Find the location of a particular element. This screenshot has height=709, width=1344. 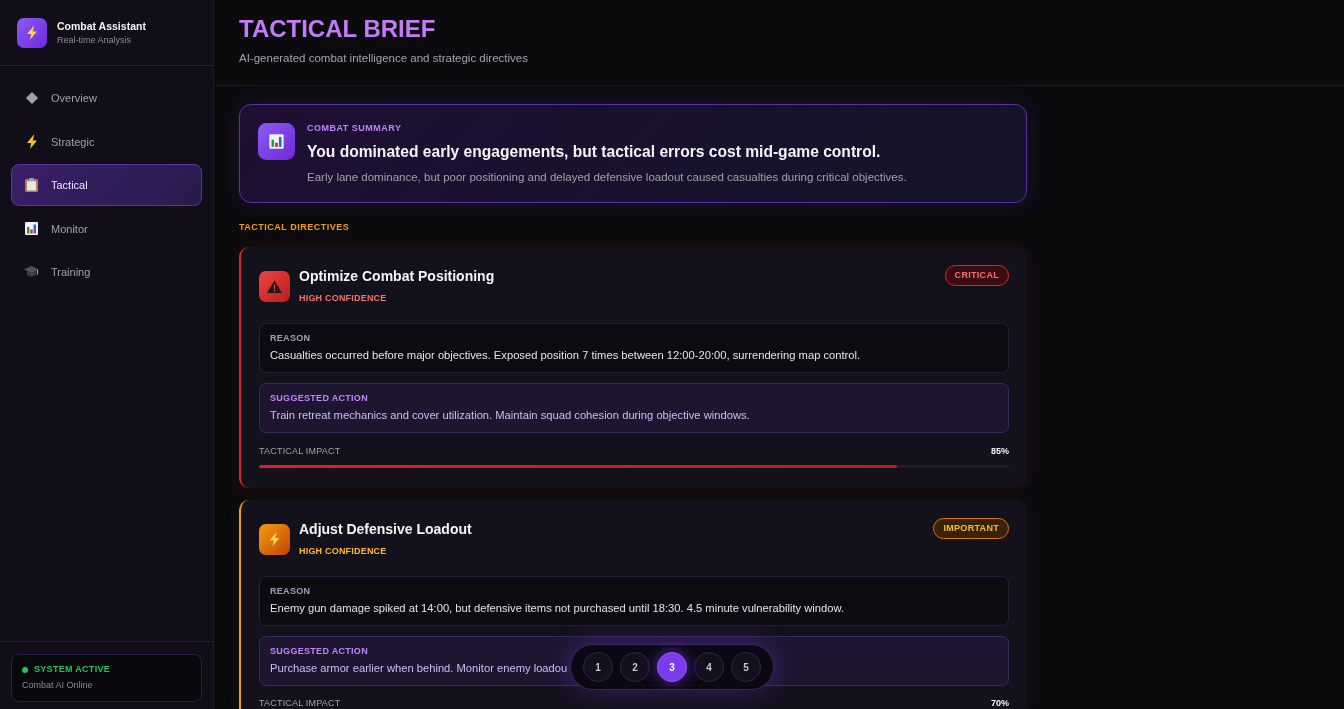

status-label: SYSTEM ACTIVE is located at coordinates (72, 669).